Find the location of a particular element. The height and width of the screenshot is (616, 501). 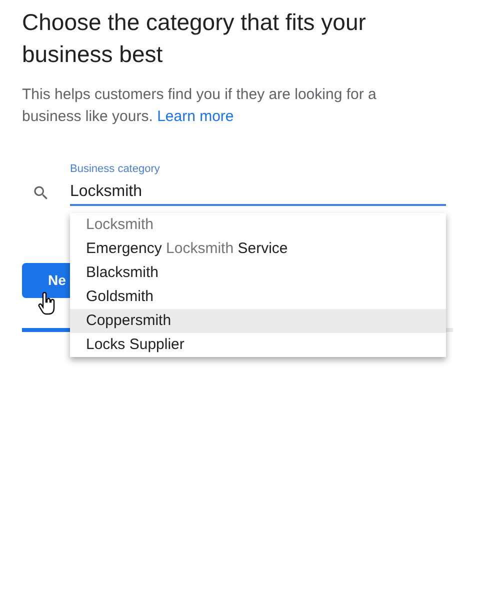

suggestion-item: Coppersmith is located at coordinates (258, 321).